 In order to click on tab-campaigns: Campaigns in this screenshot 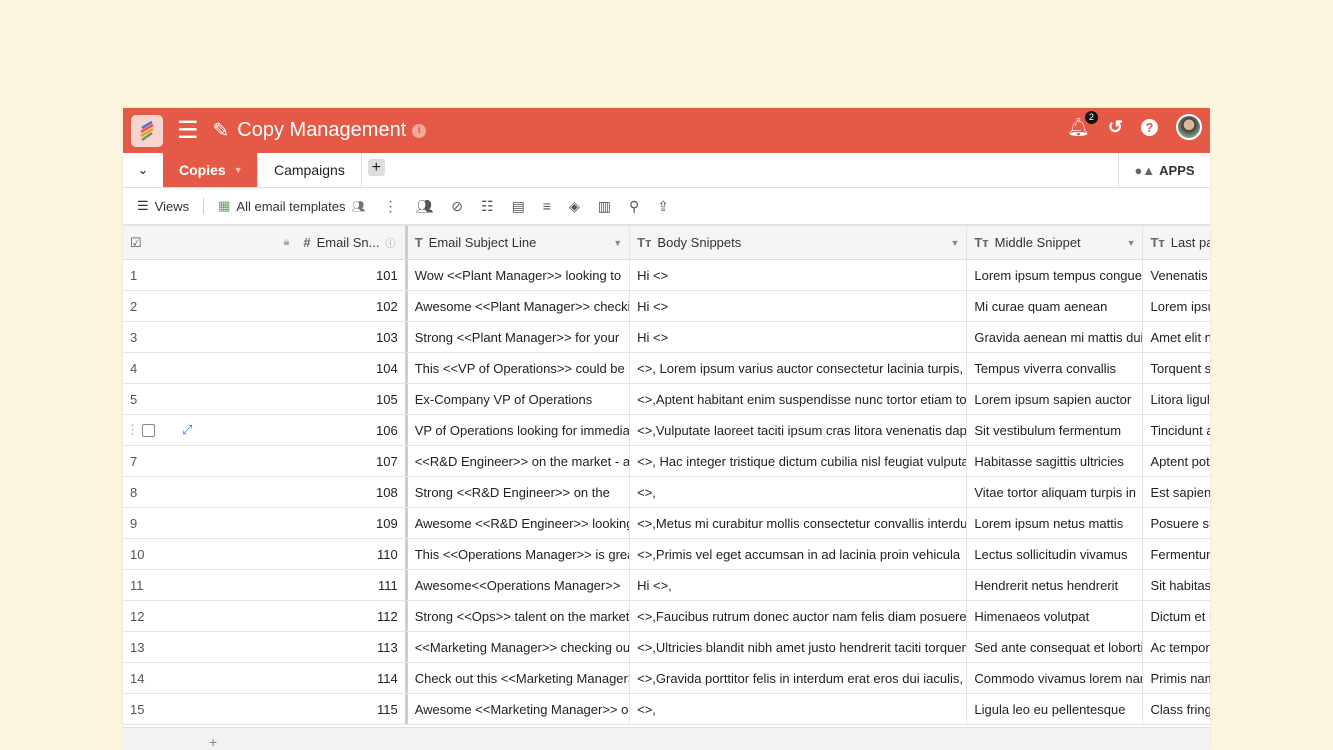, I will do `click(310, 170)`.